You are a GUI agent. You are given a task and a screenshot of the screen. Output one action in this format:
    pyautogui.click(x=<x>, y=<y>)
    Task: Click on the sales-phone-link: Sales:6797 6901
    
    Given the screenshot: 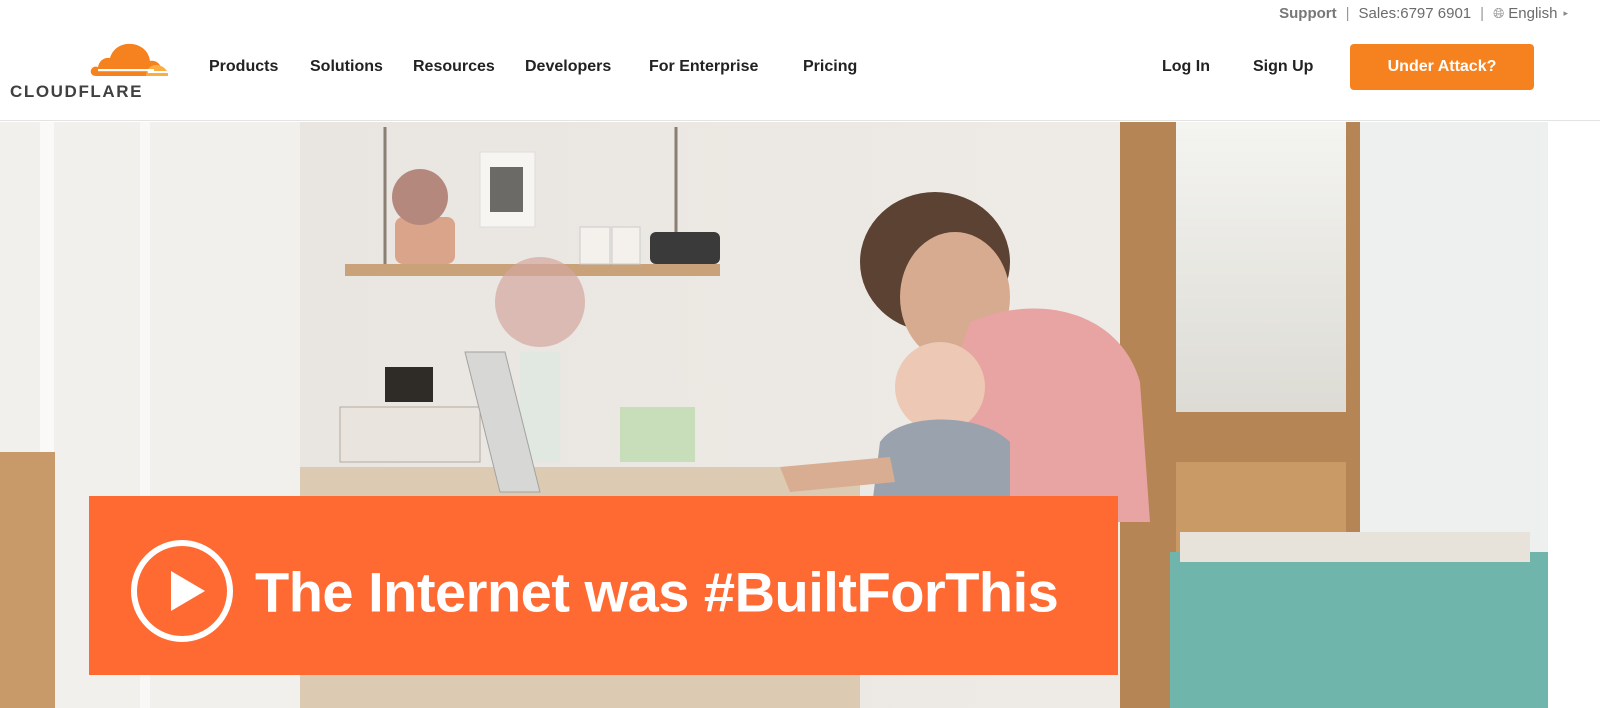 What is the action you would take?
    pyautogui.click(x=1415, y=13)
    